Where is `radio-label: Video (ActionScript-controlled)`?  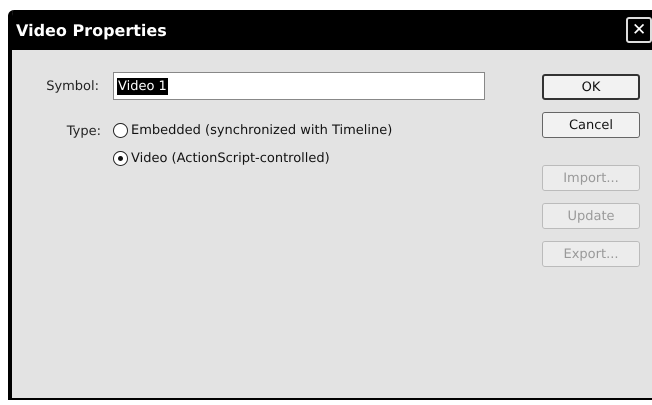
radio-label: Video (ActionScript-controlled) is located at coordinates (230, 158).